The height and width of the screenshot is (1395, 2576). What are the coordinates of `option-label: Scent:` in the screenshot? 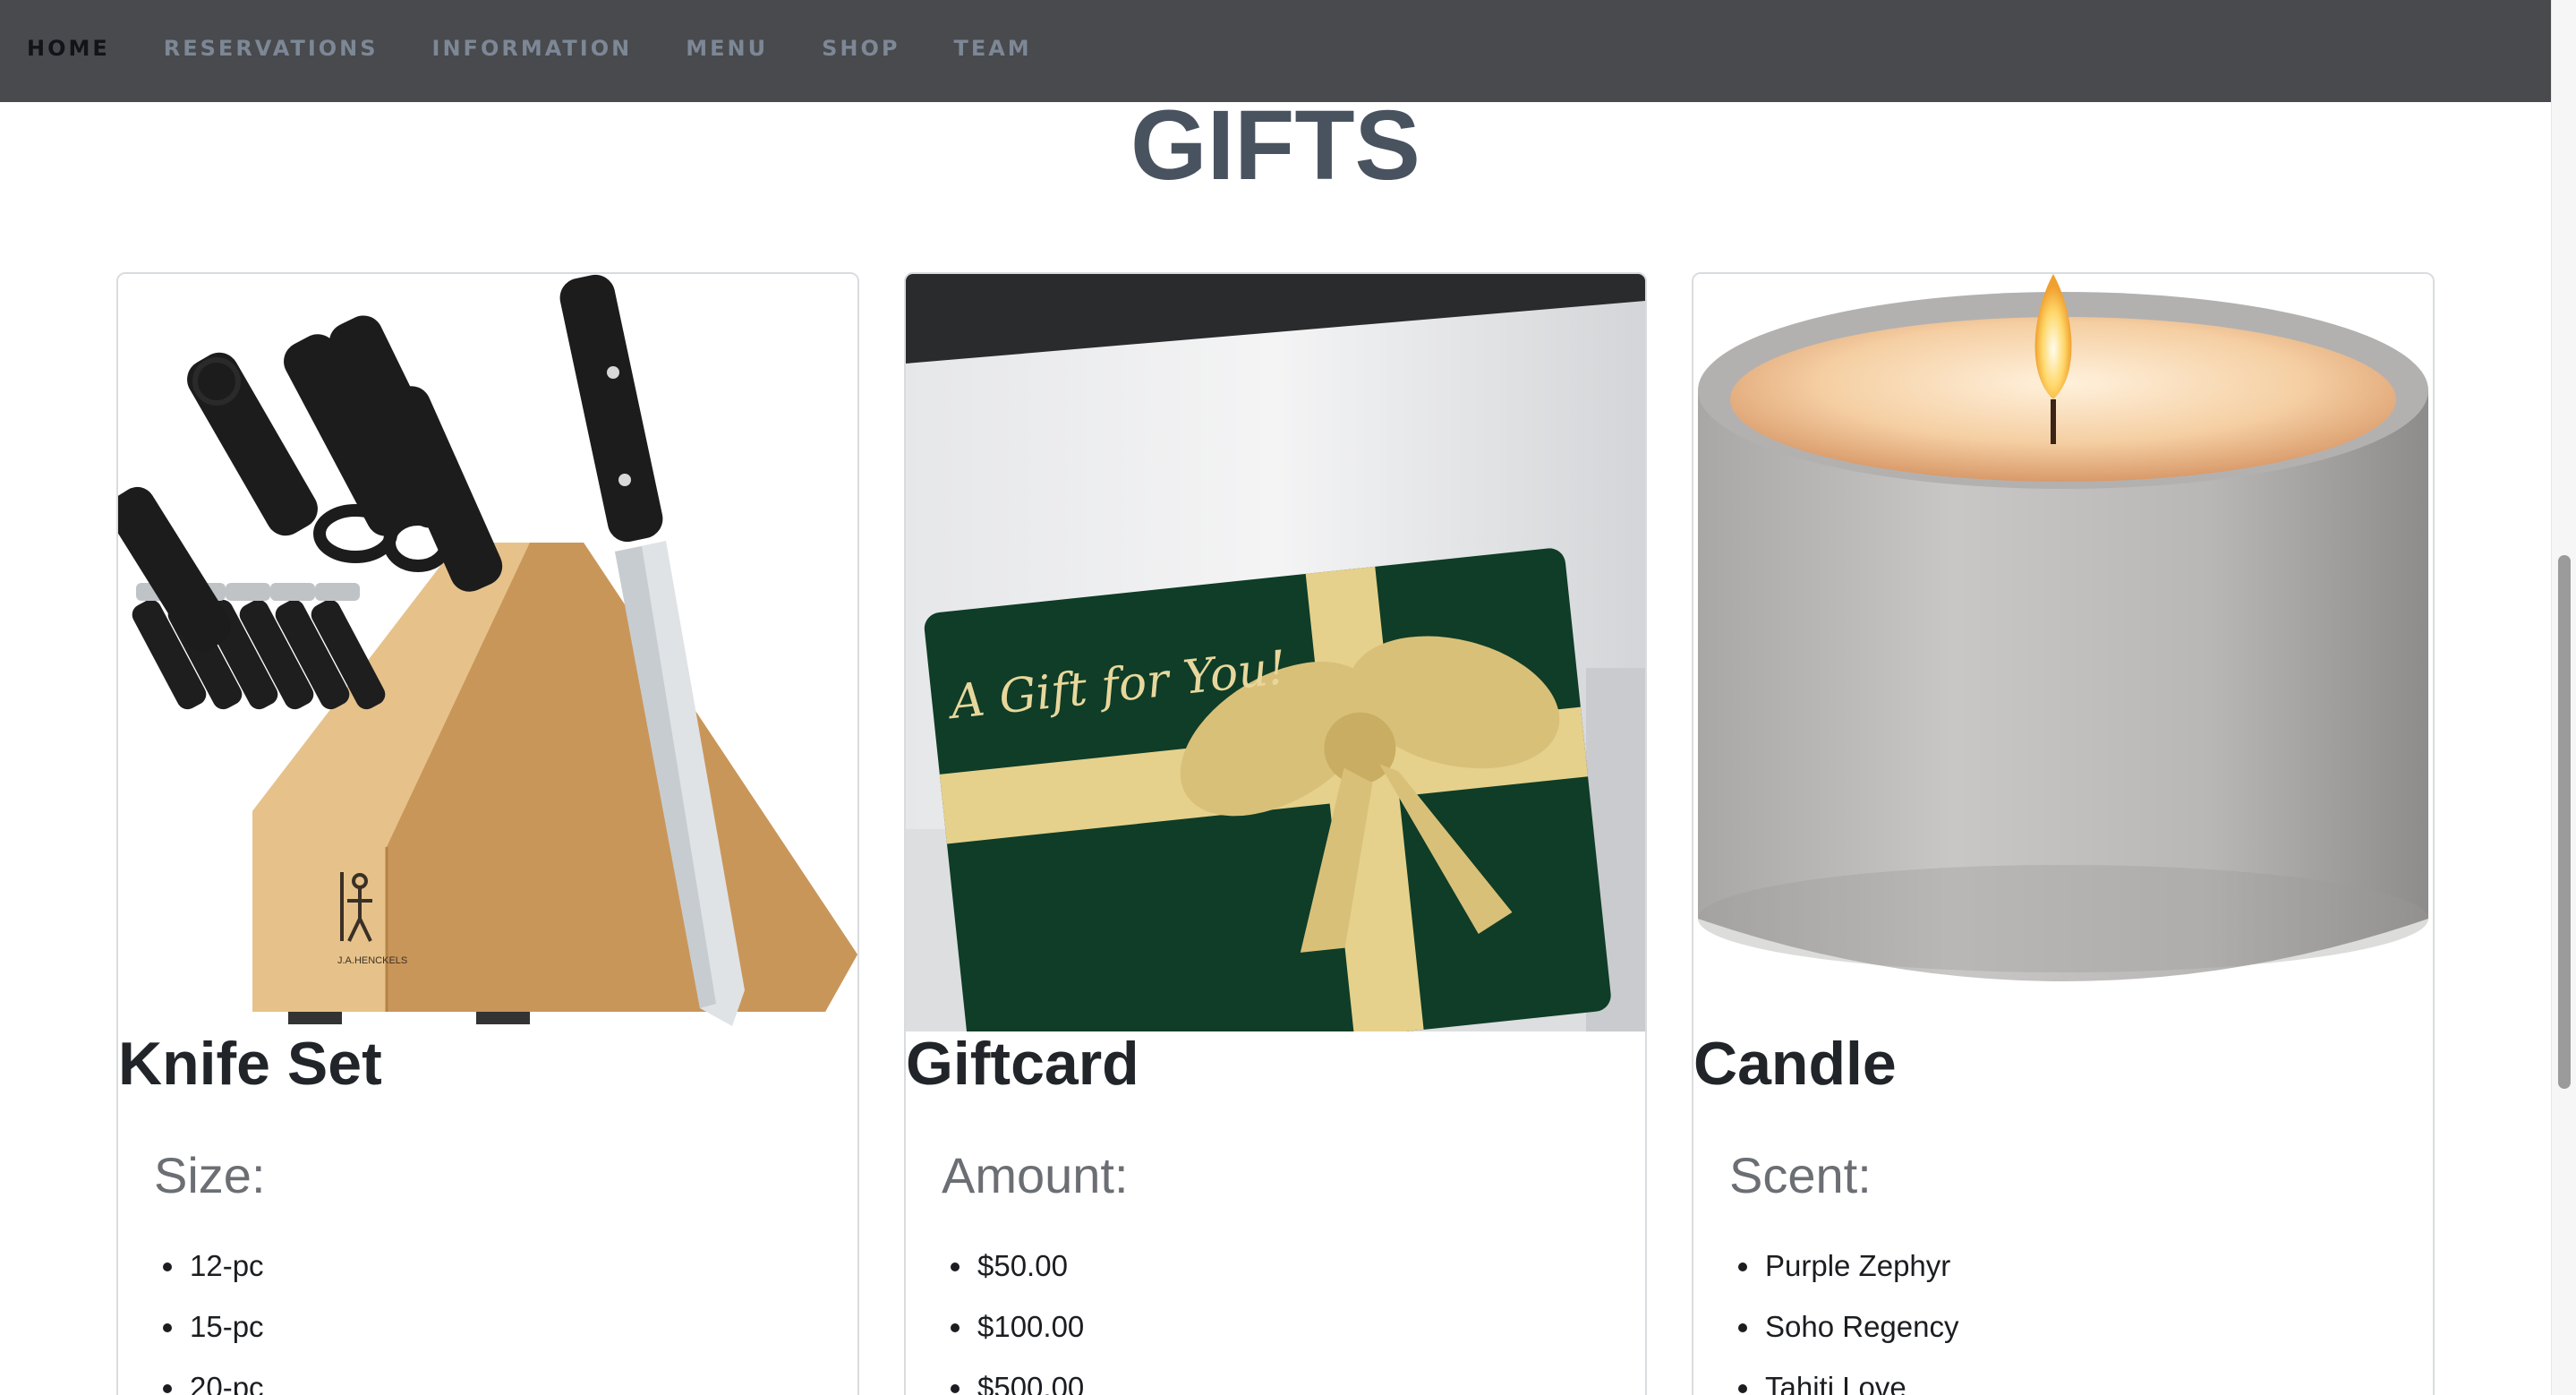 It's located at (1800, 1175).